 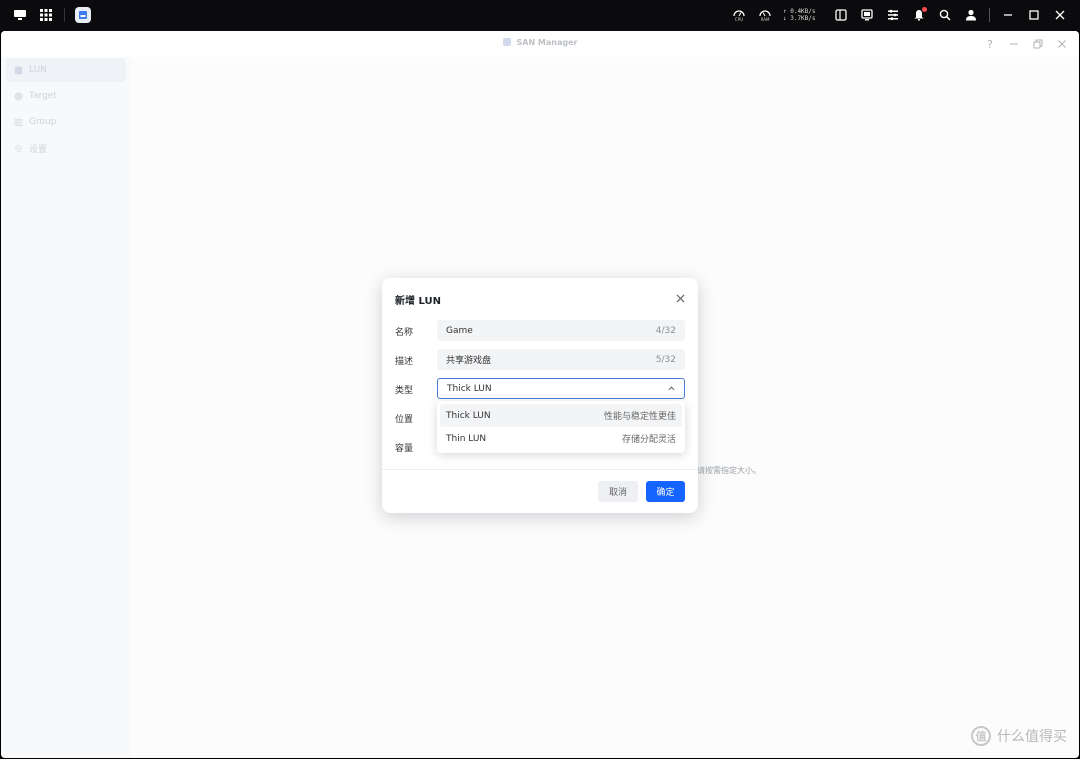 What do you see at coordinates (459, 330) in the screenshot?
I see `name-field-value: Game` at bounding box center [459, 330].